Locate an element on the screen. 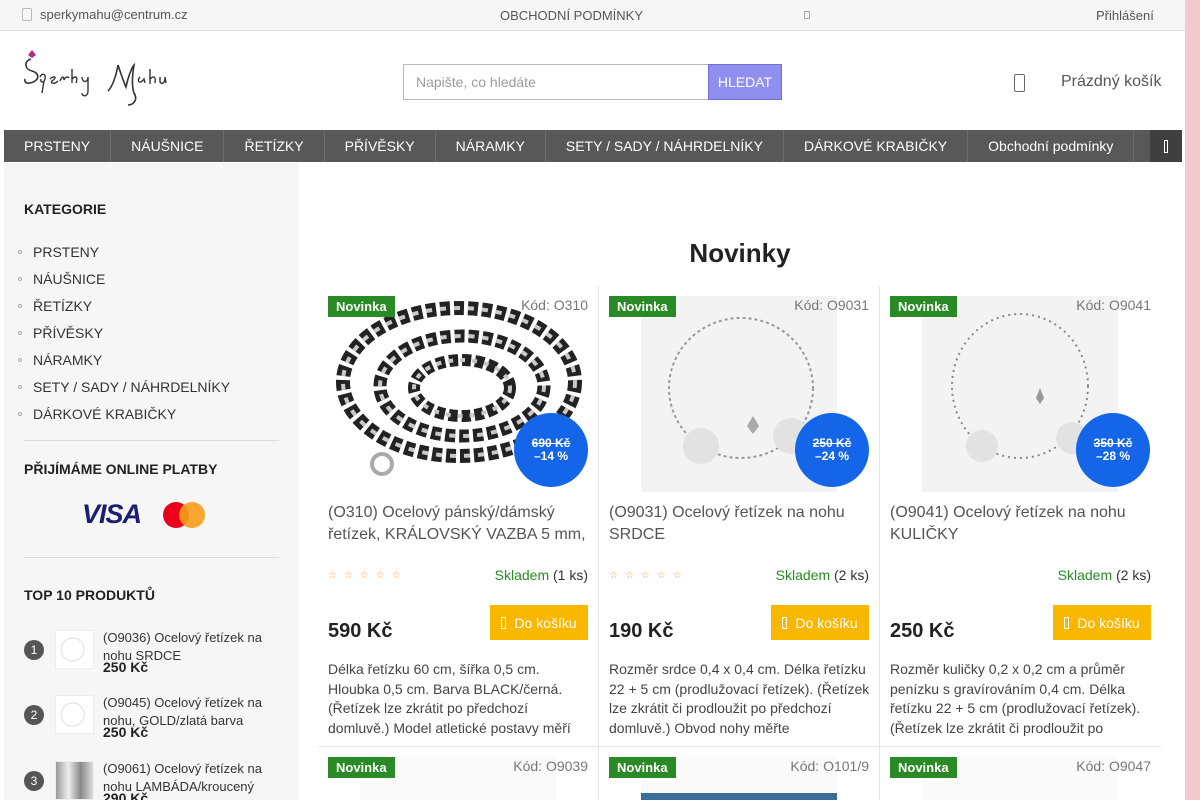 The height and width of the screenshot is (800, 1200). category-item: ŘETÍZKY is located at coordinates (124, 306).